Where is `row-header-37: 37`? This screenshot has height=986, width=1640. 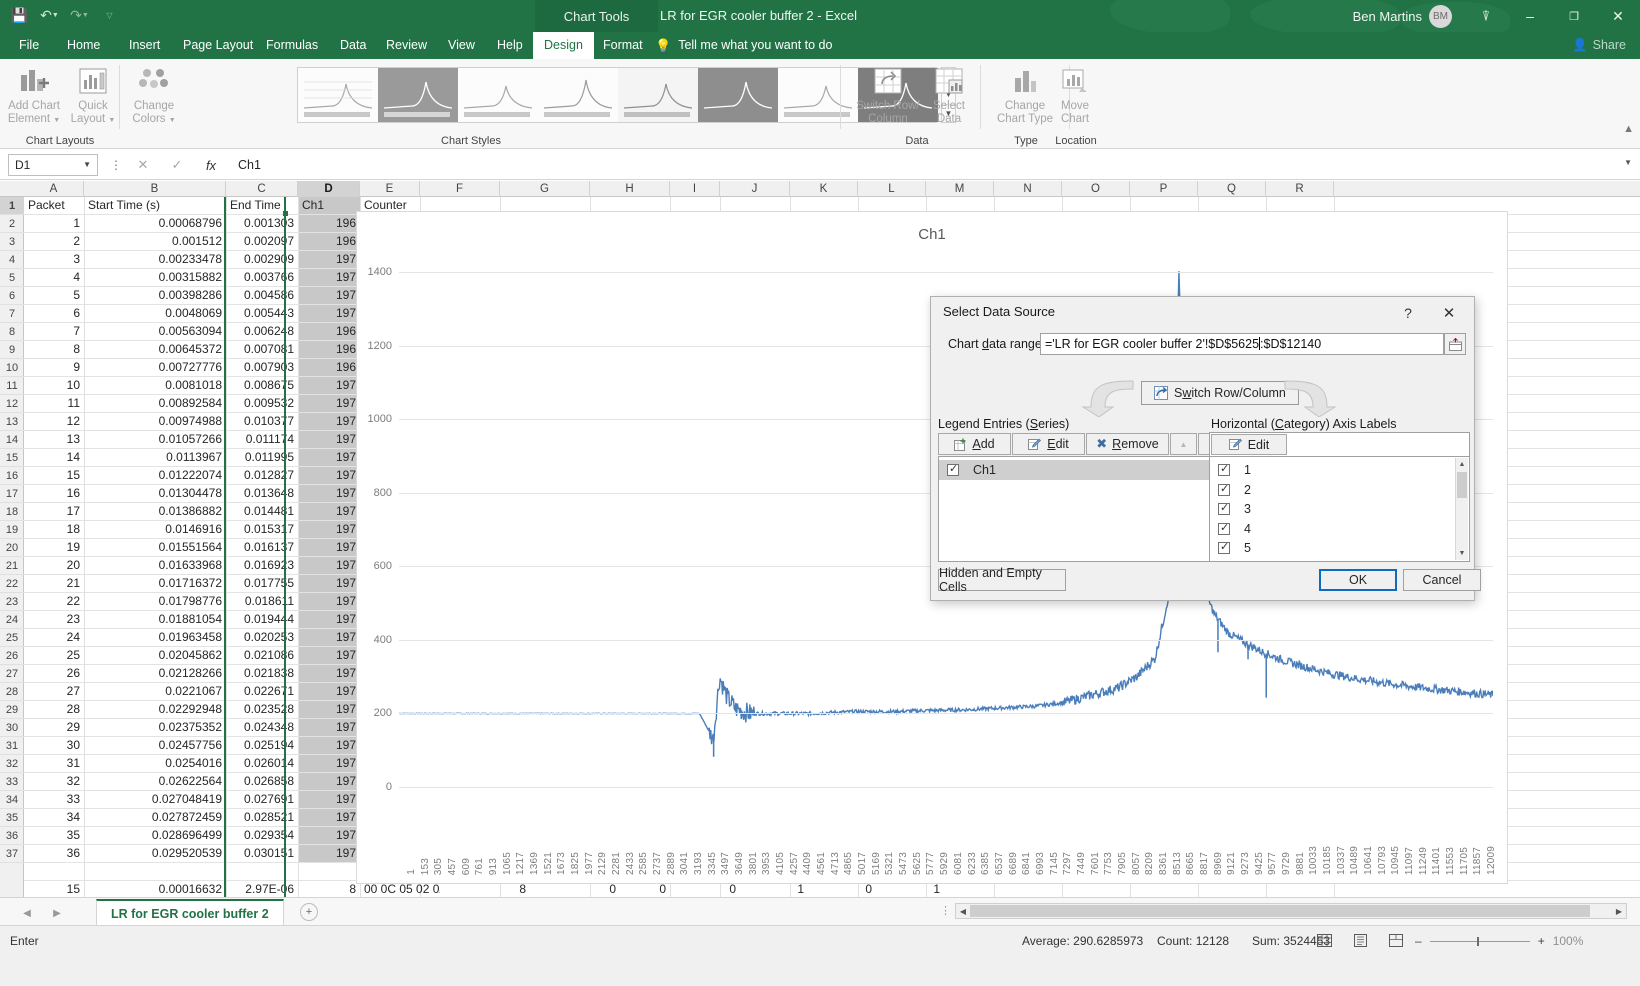 row-header-37: 37 is located at coordinates (12, 854).